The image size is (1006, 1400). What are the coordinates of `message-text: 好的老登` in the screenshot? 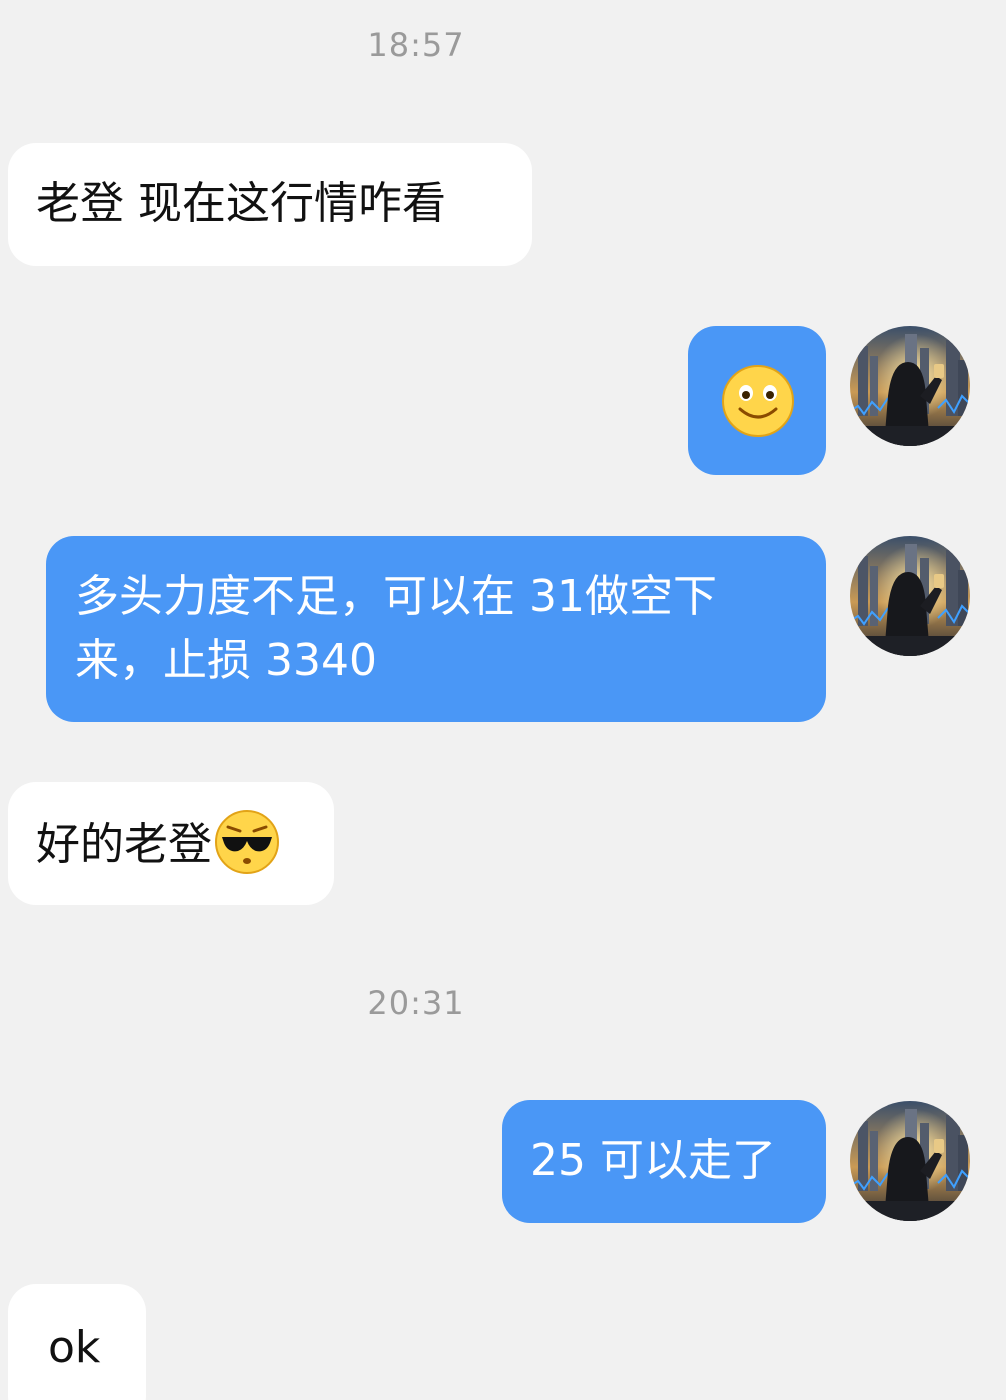 It's located at (124, 844).